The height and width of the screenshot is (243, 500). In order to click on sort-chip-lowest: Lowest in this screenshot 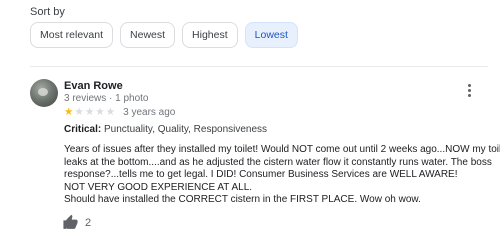, I will do `click(271, 35)`.